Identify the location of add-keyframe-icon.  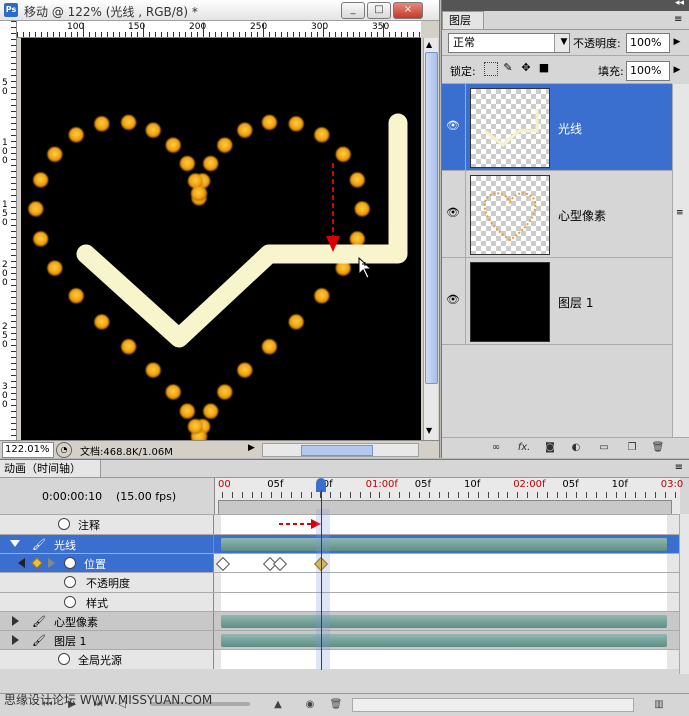
(37, 563).